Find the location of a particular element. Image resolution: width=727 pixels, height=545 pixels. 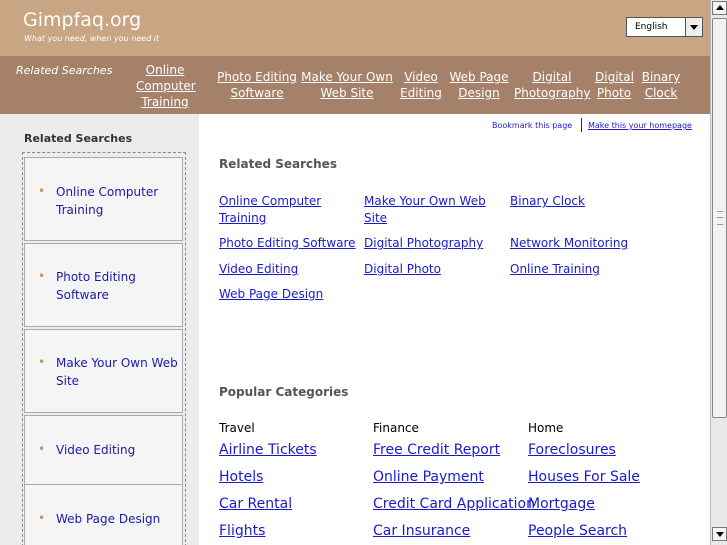

sidebar-item: • Online Computer Training is located at coordinates (103, 199).